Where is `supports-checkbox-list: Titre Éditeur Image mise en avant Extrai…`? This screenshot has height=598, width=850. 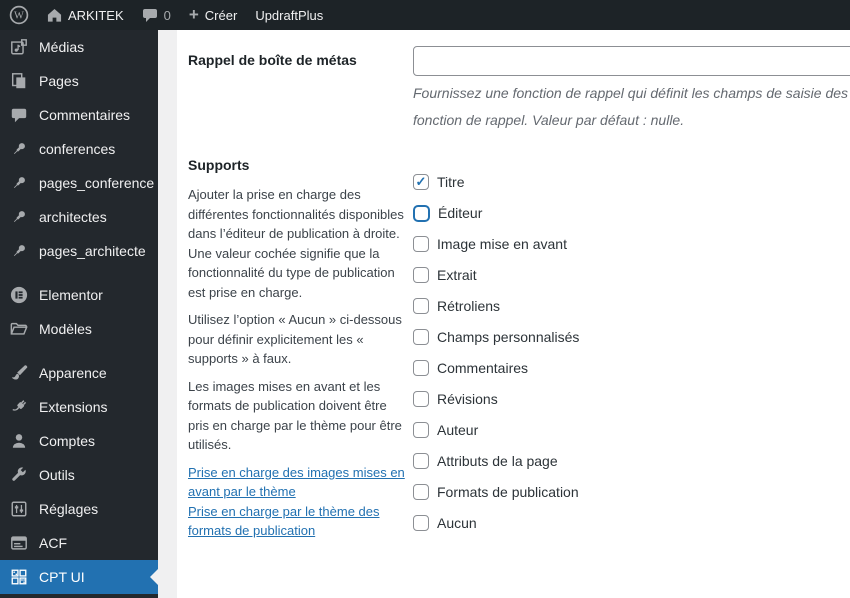
supports-checkbox-list: Titre Éditeur Image mise en avant Extrai… is located at coordinates (496, 359).